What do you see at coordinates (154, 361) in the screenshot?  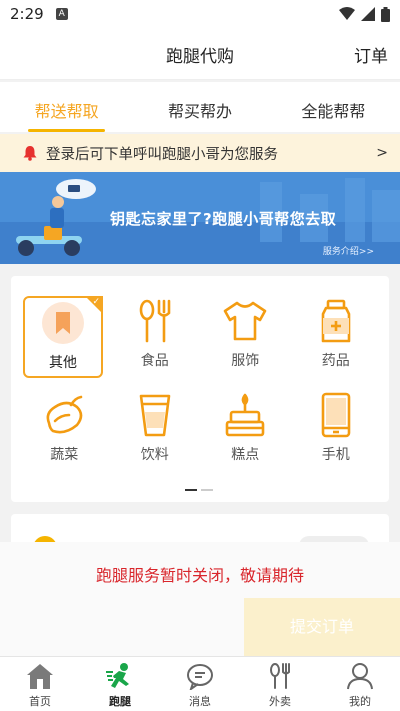 I see `category-label: 食品` at bounding box center [154, 361].